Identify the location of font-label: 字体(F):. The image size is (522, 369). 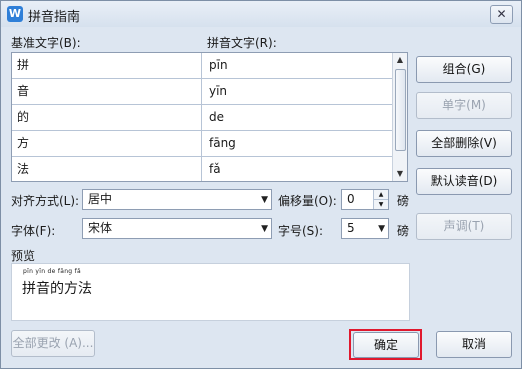
(33, 231).